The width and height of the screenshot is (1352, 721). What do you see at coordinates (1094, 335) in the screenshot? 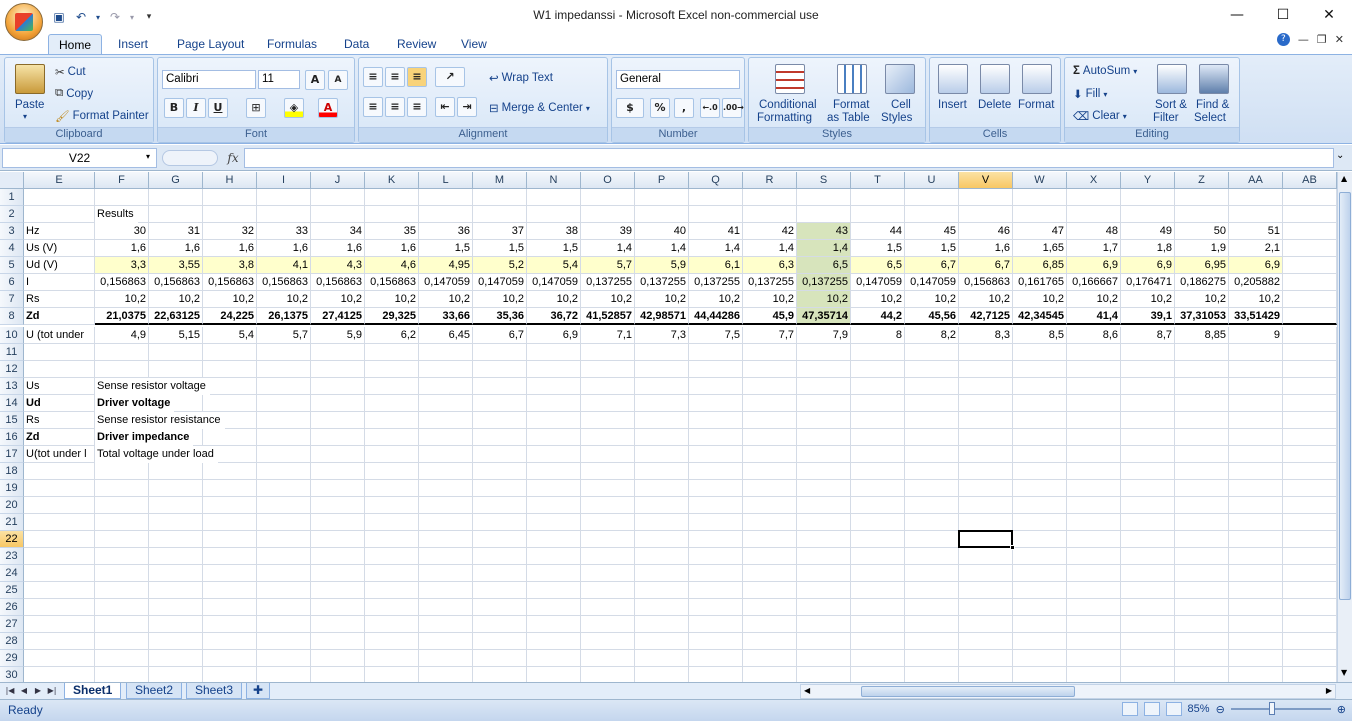
I see `table-cell: 8,6` at bounding box center [1094, 335].